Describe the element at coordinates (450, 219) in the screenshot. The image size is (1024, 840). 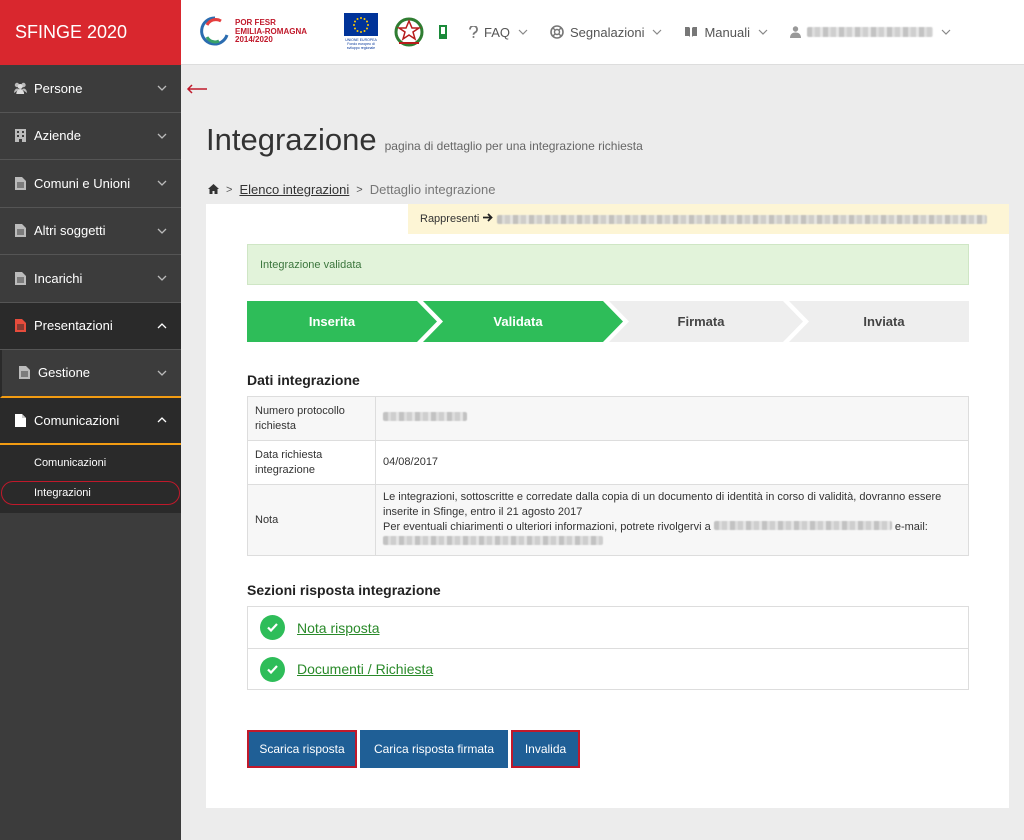
I see `rappresenti-label: Rappresenti` at that location.